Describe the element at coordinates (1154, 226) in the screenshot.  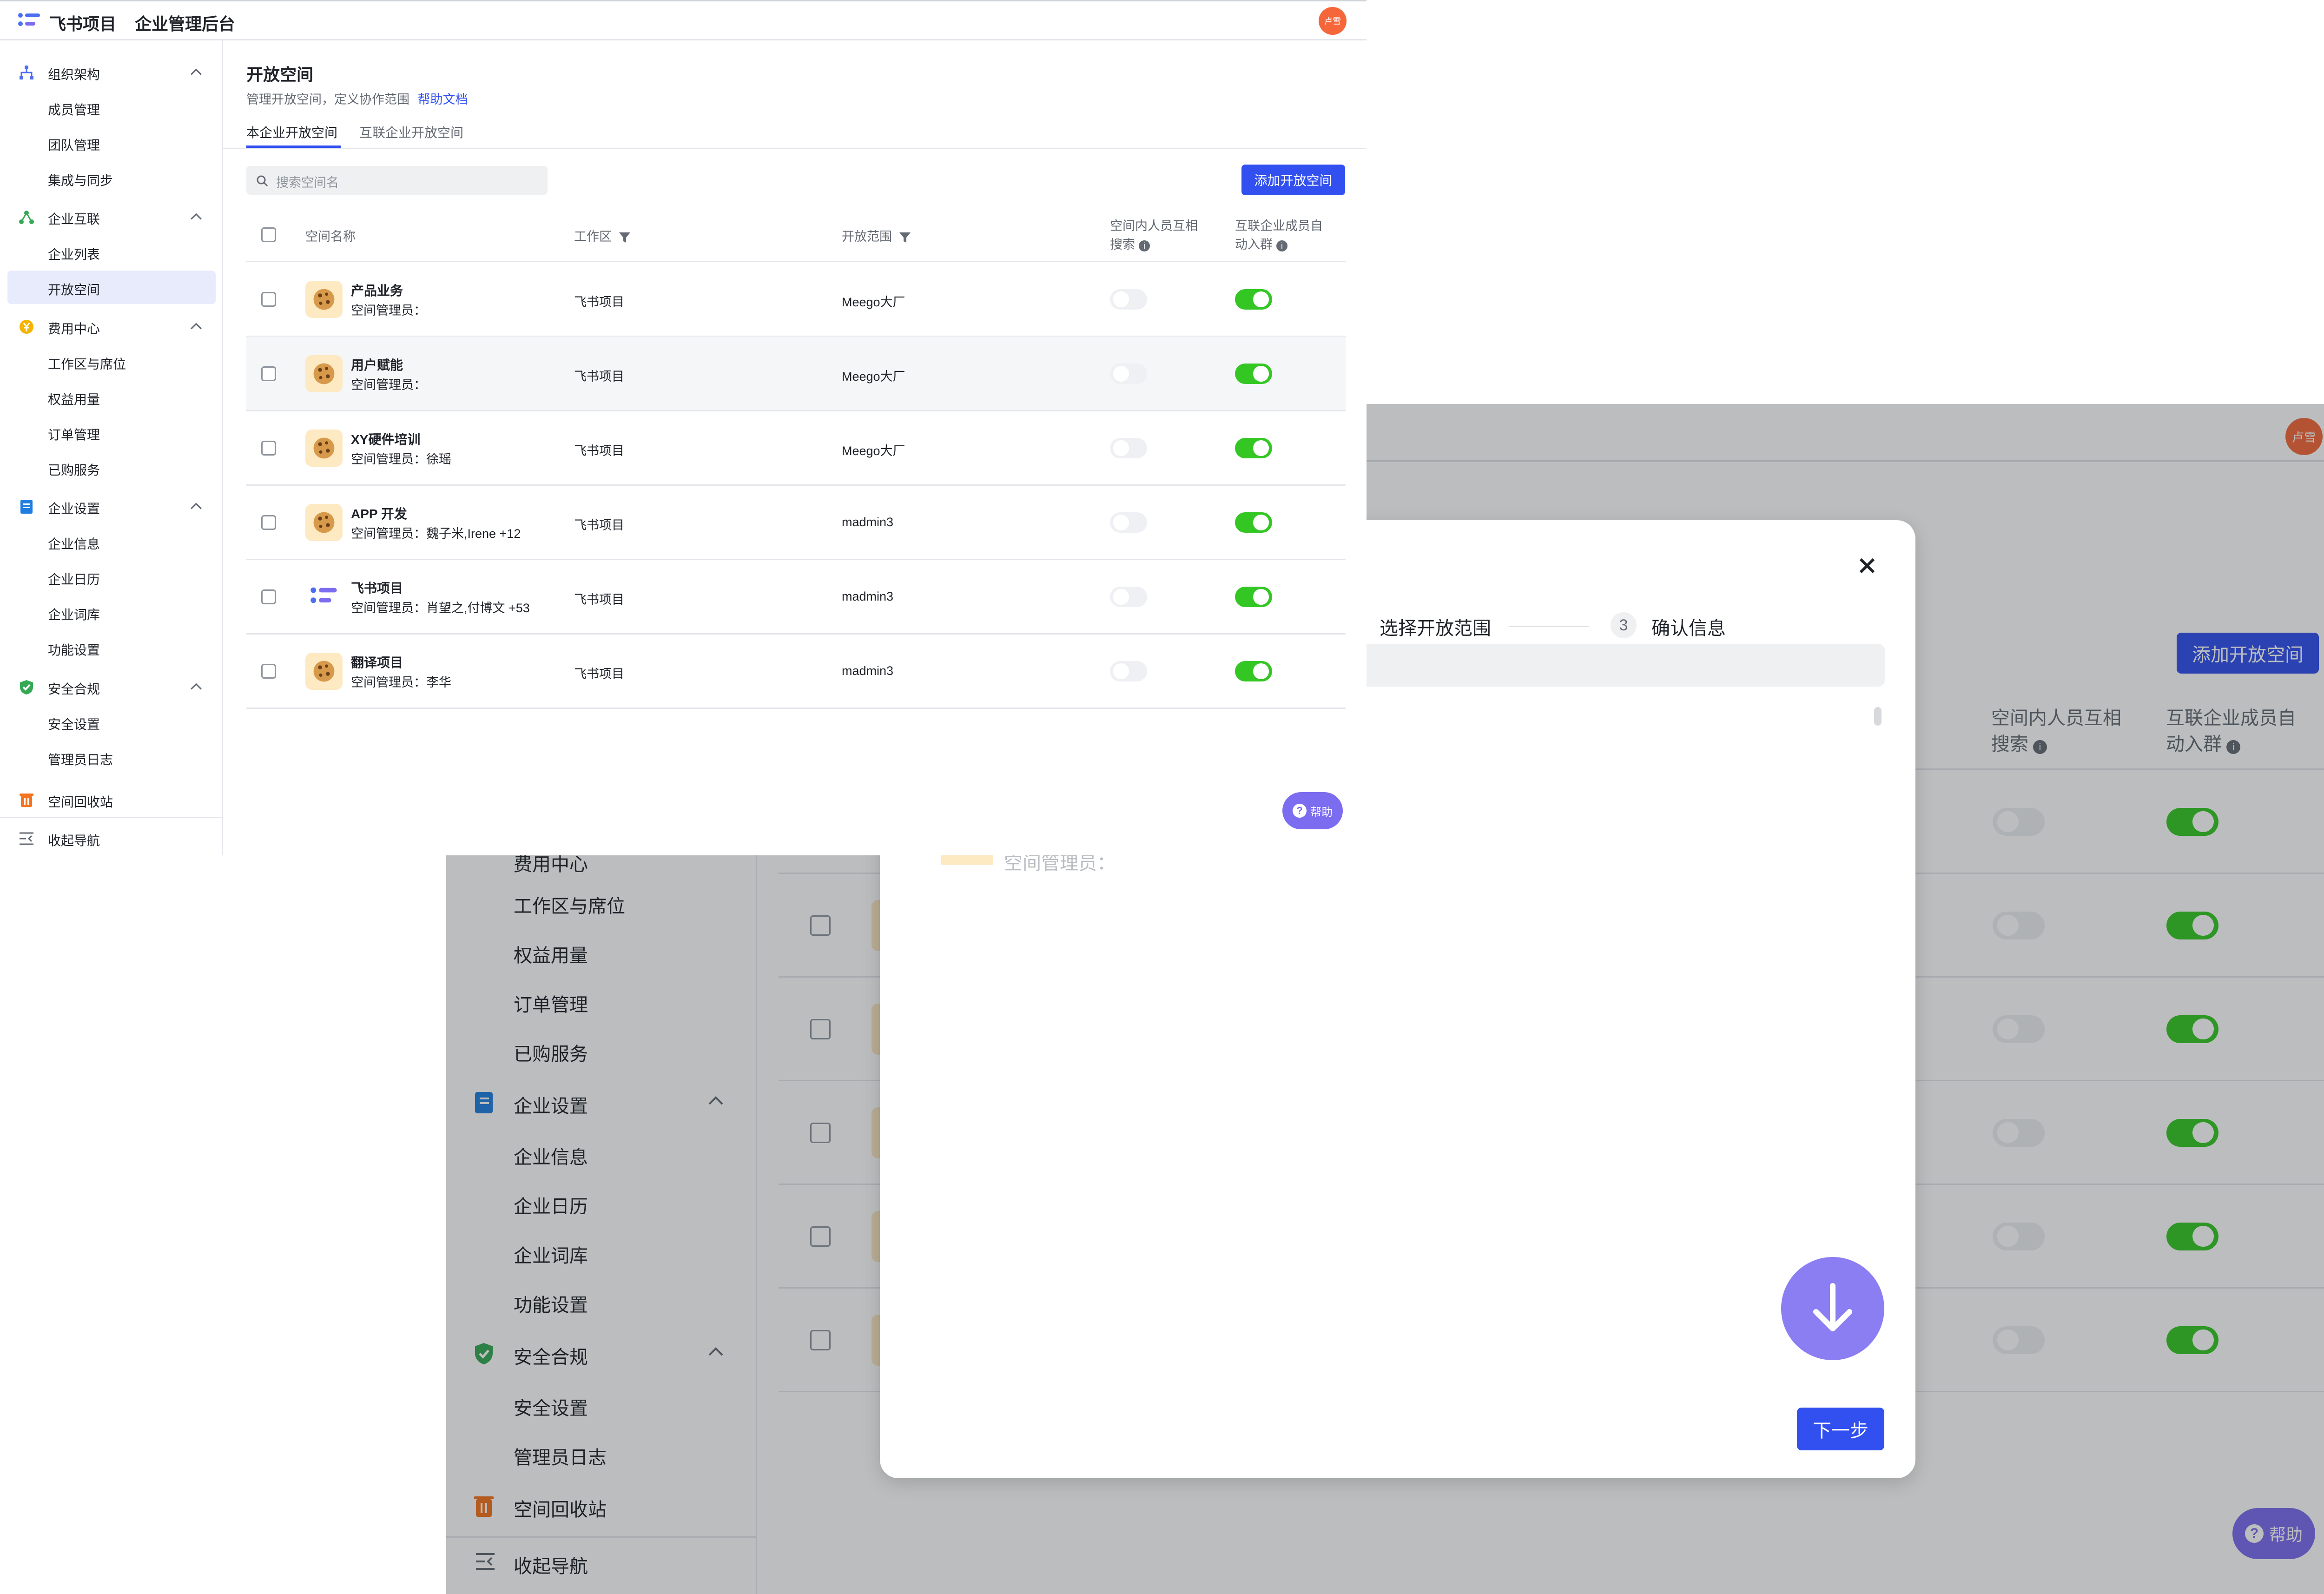
I see `col-mutual-search-l1: 空间内人员互相` at that location.